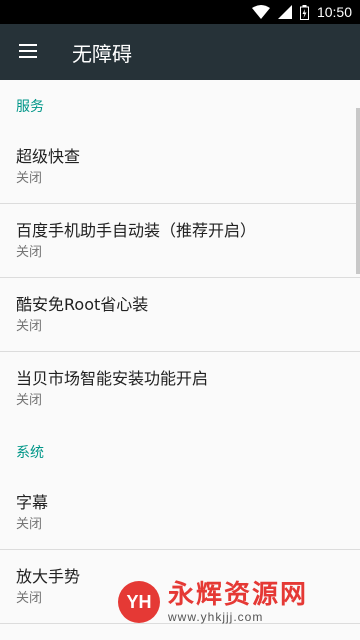  I want to click on item-title: 字幕, so click(32, 502).